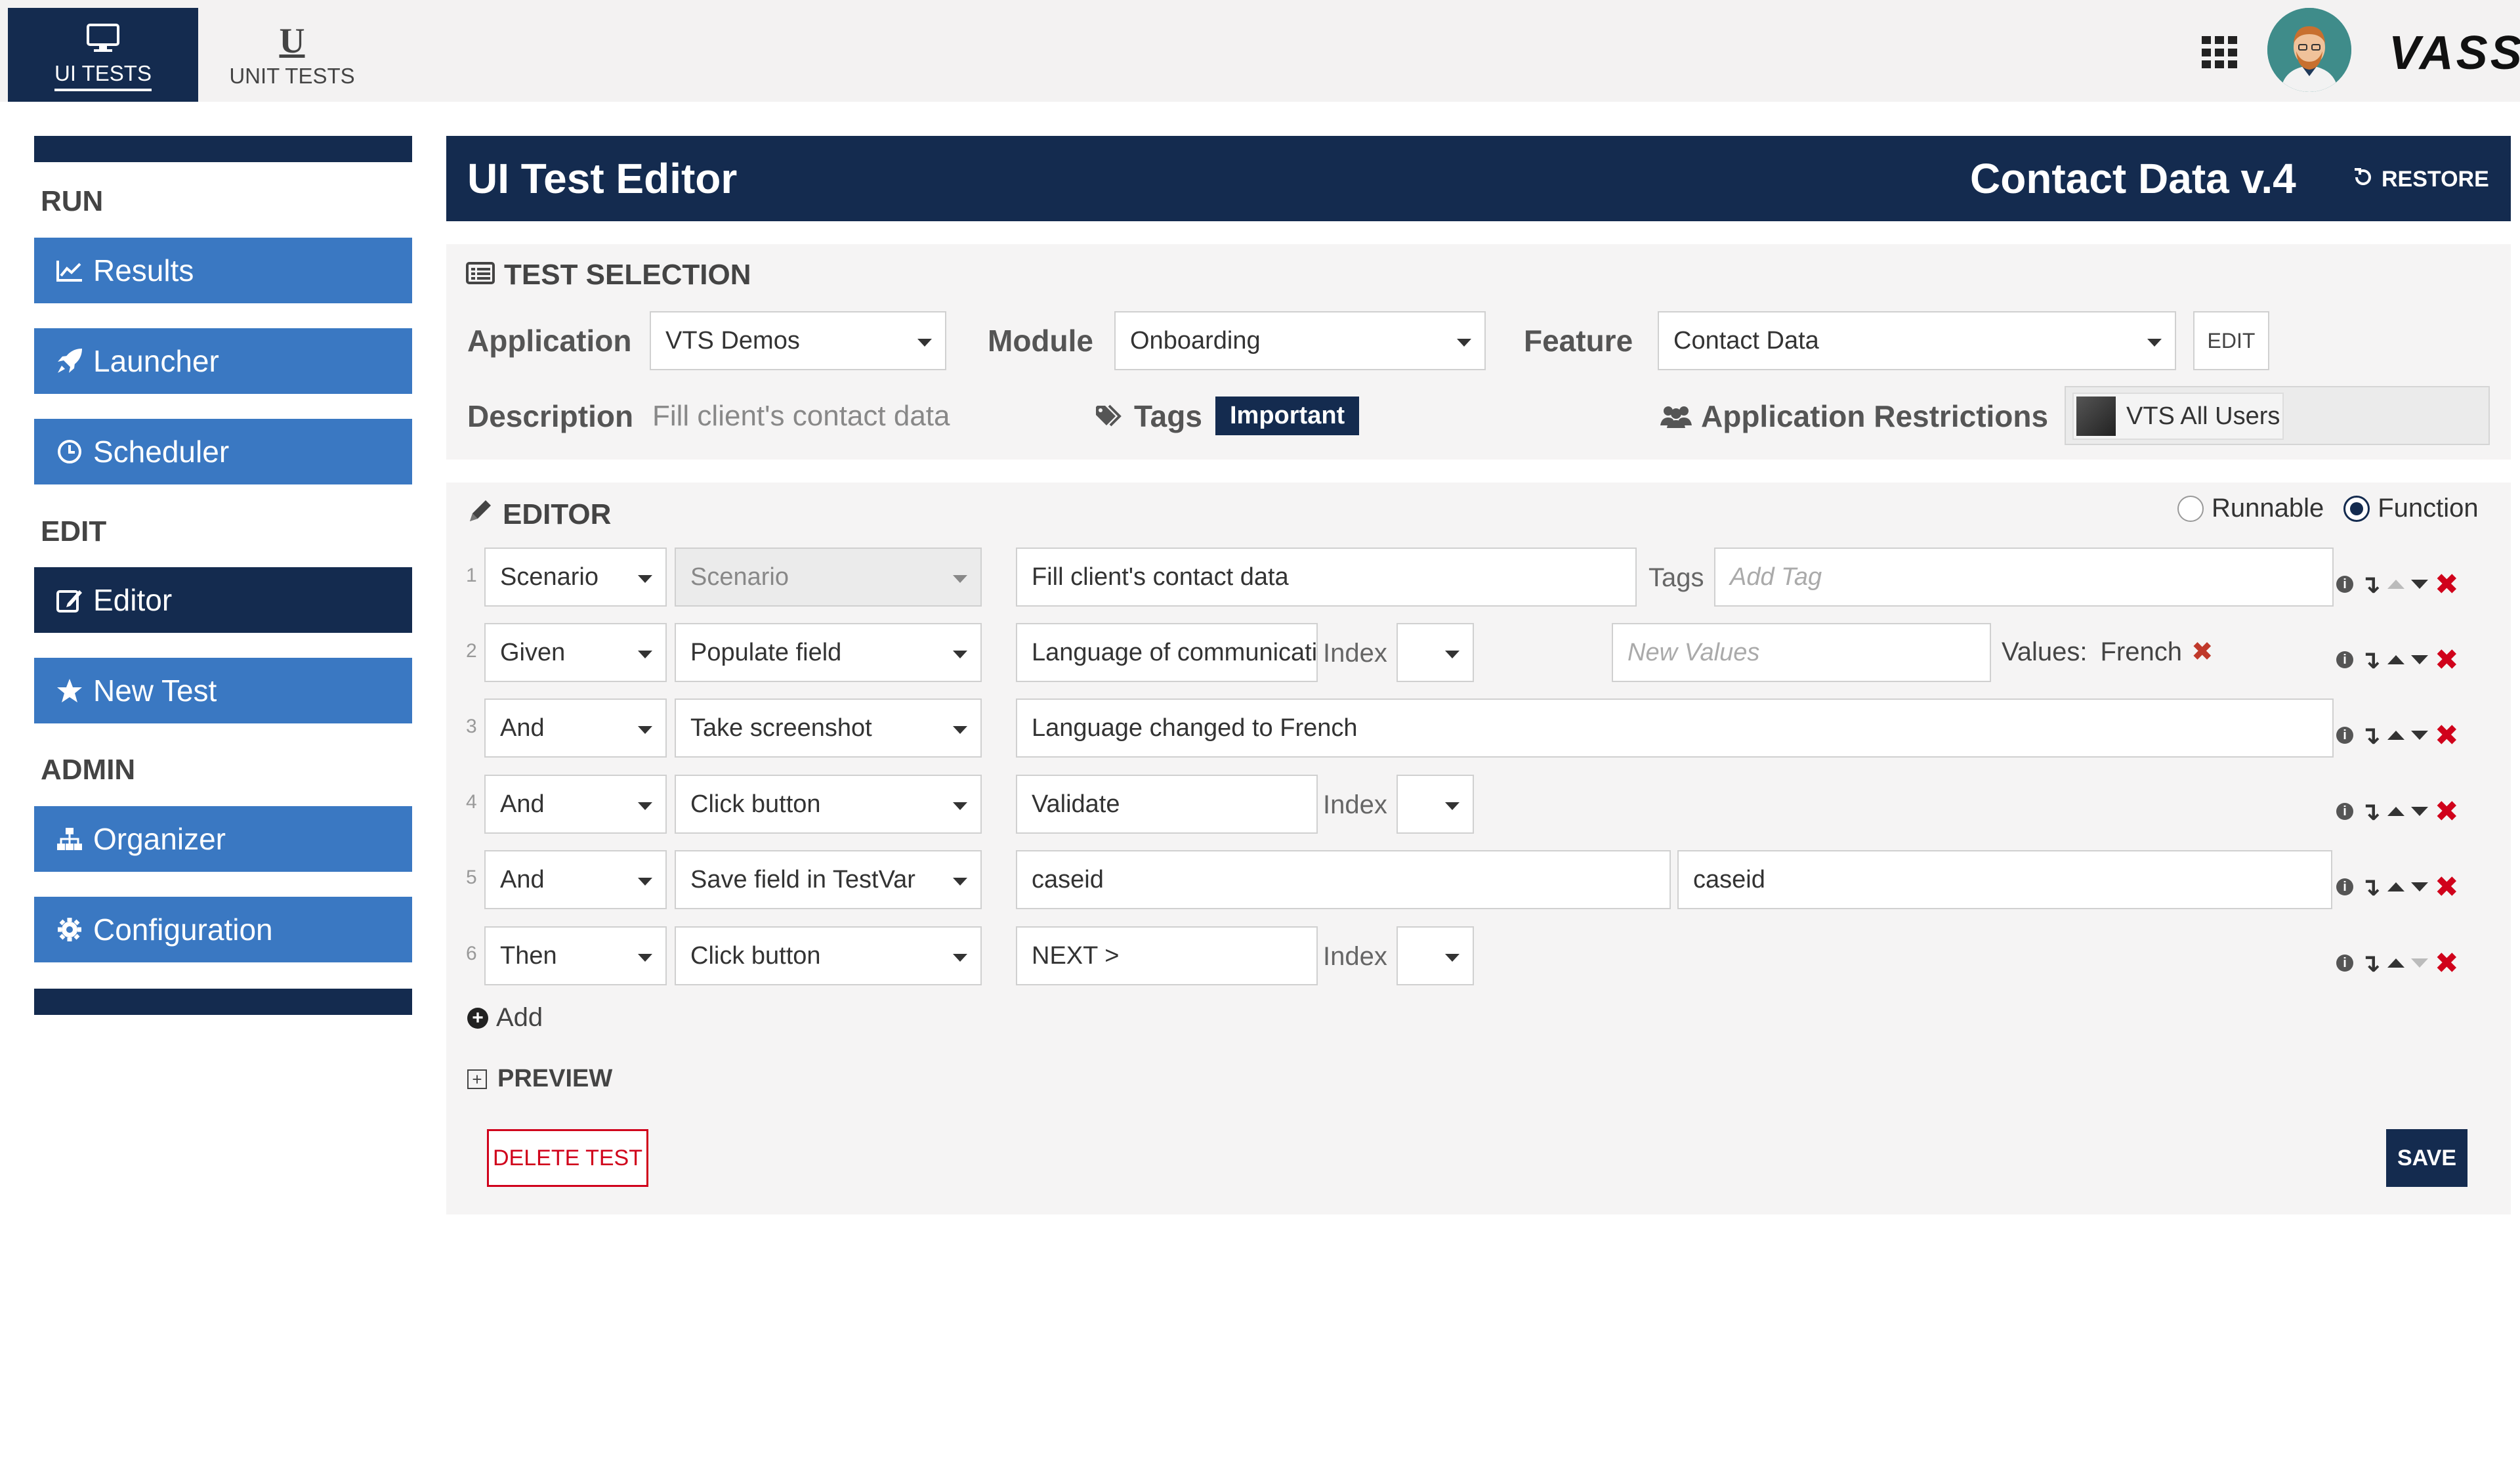 This screenshot has width=2520, height=1460. I want to click on row-5-action-select: Save field in TestVar, so click(828, 880).